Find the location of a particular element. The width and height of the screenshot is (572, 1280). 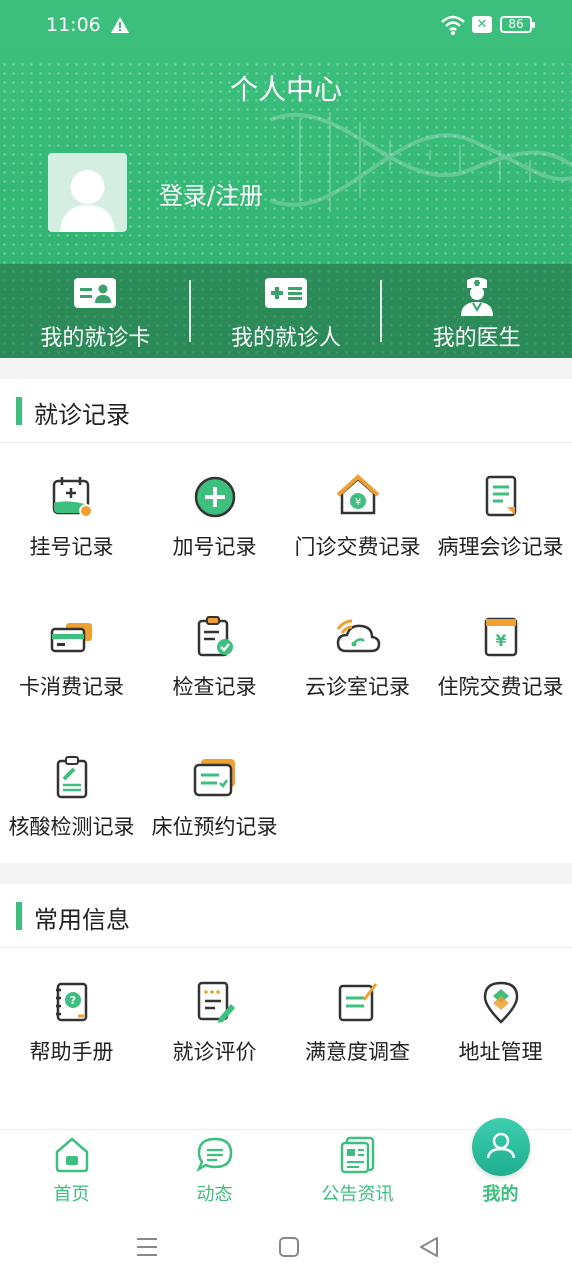

tab-mine: 我的 is located at coordinates (500, 1168).